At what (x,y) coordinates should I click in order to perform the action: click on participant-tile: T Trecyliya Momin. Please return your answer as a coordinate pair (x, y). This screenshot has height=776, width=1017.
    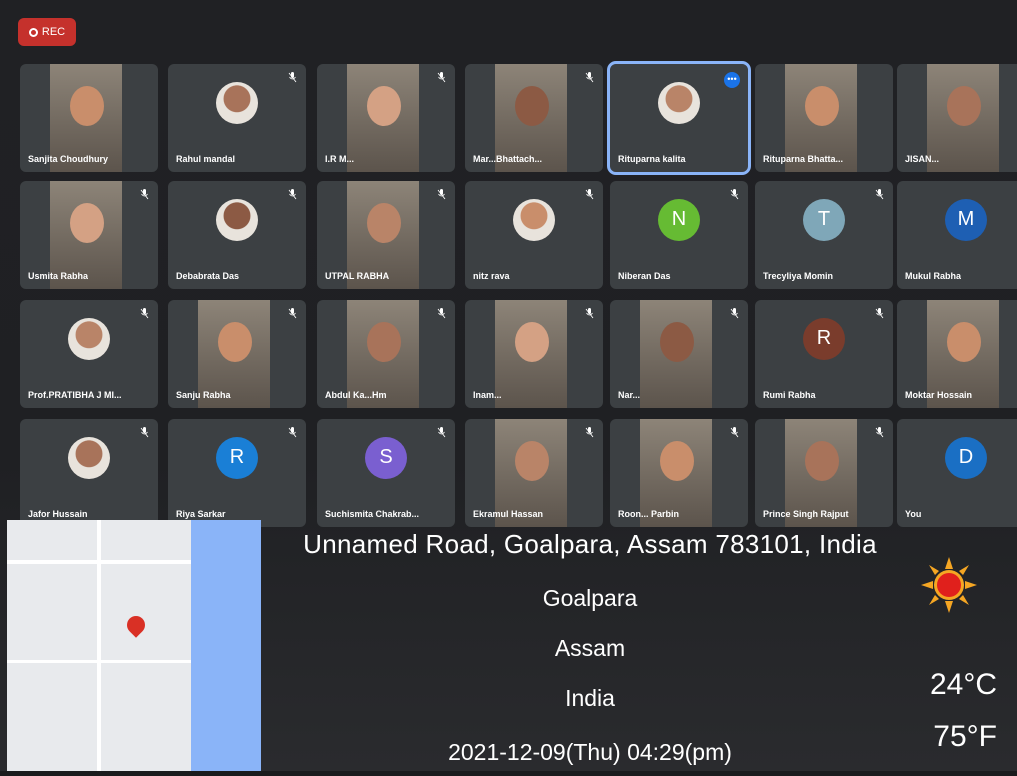
    Looking at the image, I should click on (824, 235).